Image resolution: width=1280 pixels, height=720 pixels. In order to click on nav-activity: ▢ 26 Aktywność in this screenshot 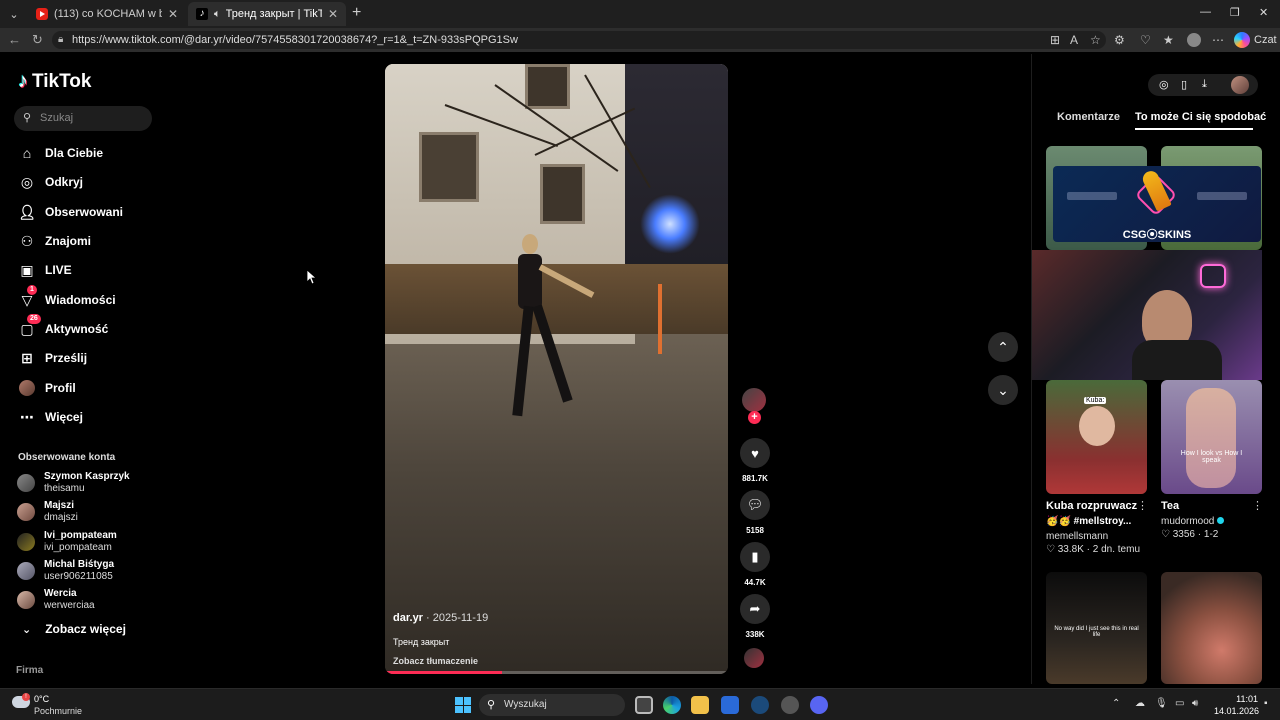, I will do `click(93, 327)`.